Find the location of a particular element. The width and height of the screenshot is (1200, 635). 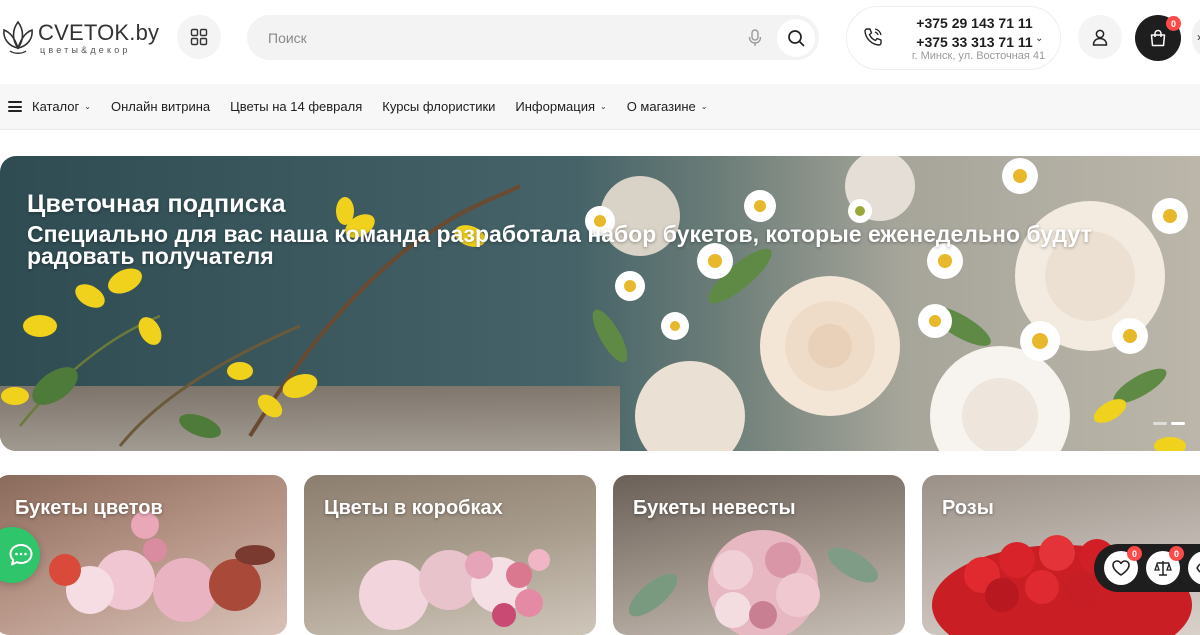

catalog-grid-button is located at coordinates (199, 37).